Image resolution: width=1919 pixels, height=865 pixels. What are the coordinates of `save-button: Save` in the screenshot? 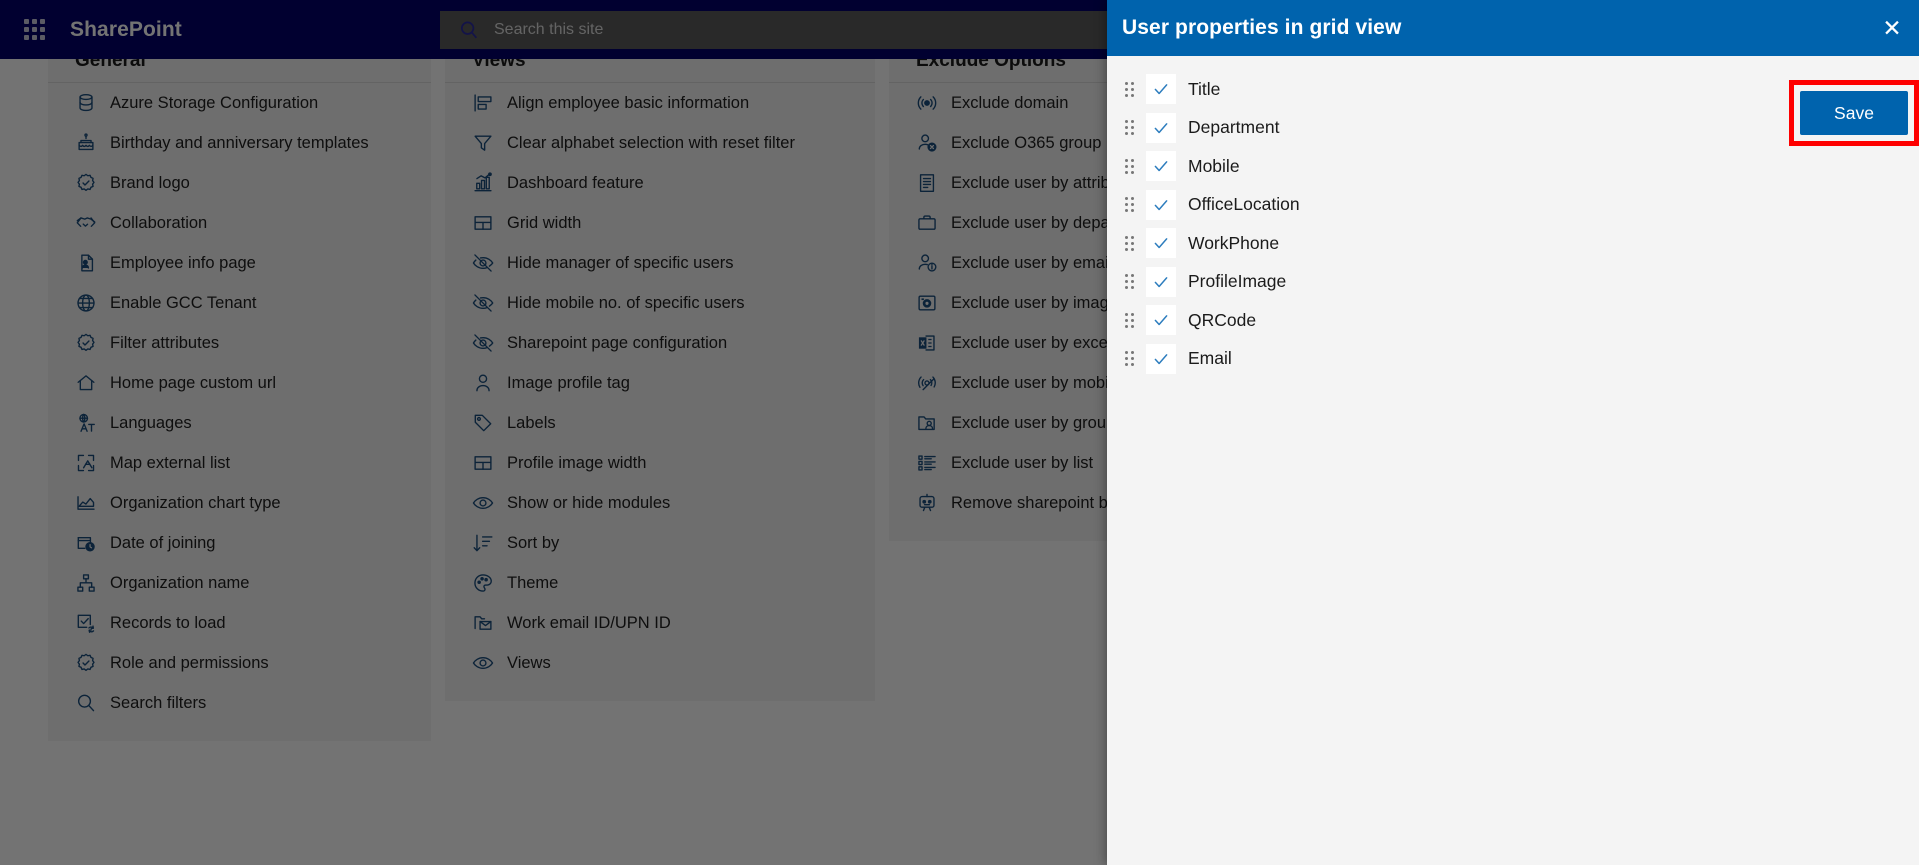 It's located at (1854, 113).